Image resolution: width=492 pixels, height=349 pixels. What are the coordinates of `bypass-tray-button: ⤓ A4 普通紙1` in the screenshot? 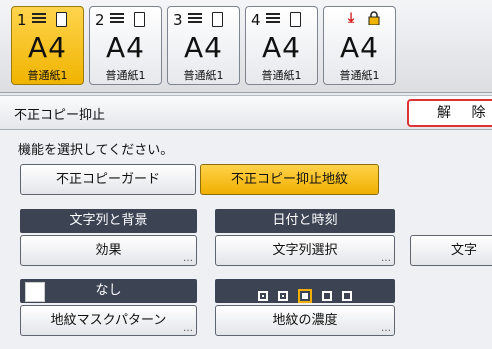 It's located at (359, 45).